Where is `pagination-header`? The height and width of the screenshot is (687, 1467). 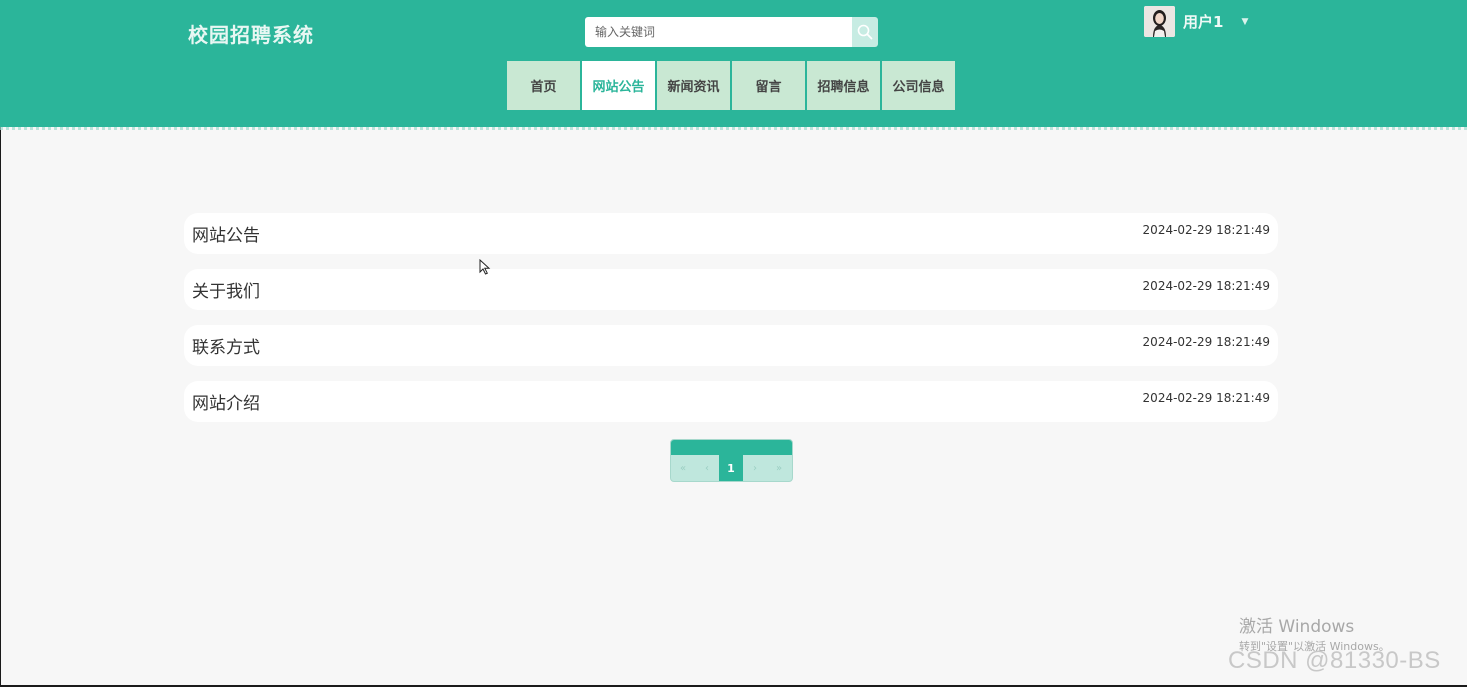
pagination-header is located at coordinates (731, 447).